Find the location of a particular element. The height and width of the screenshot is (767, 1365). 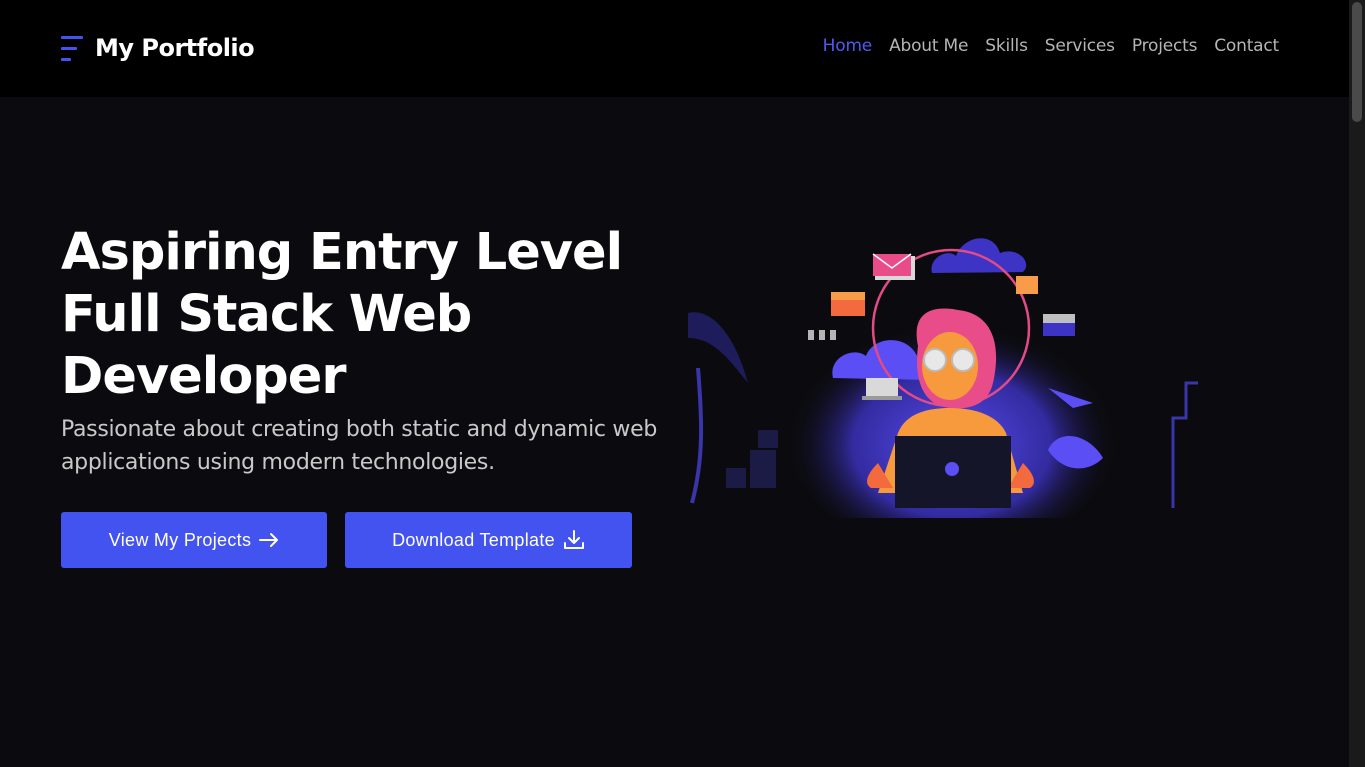

nav-link-home: Home is located at coordinates (848, 46).